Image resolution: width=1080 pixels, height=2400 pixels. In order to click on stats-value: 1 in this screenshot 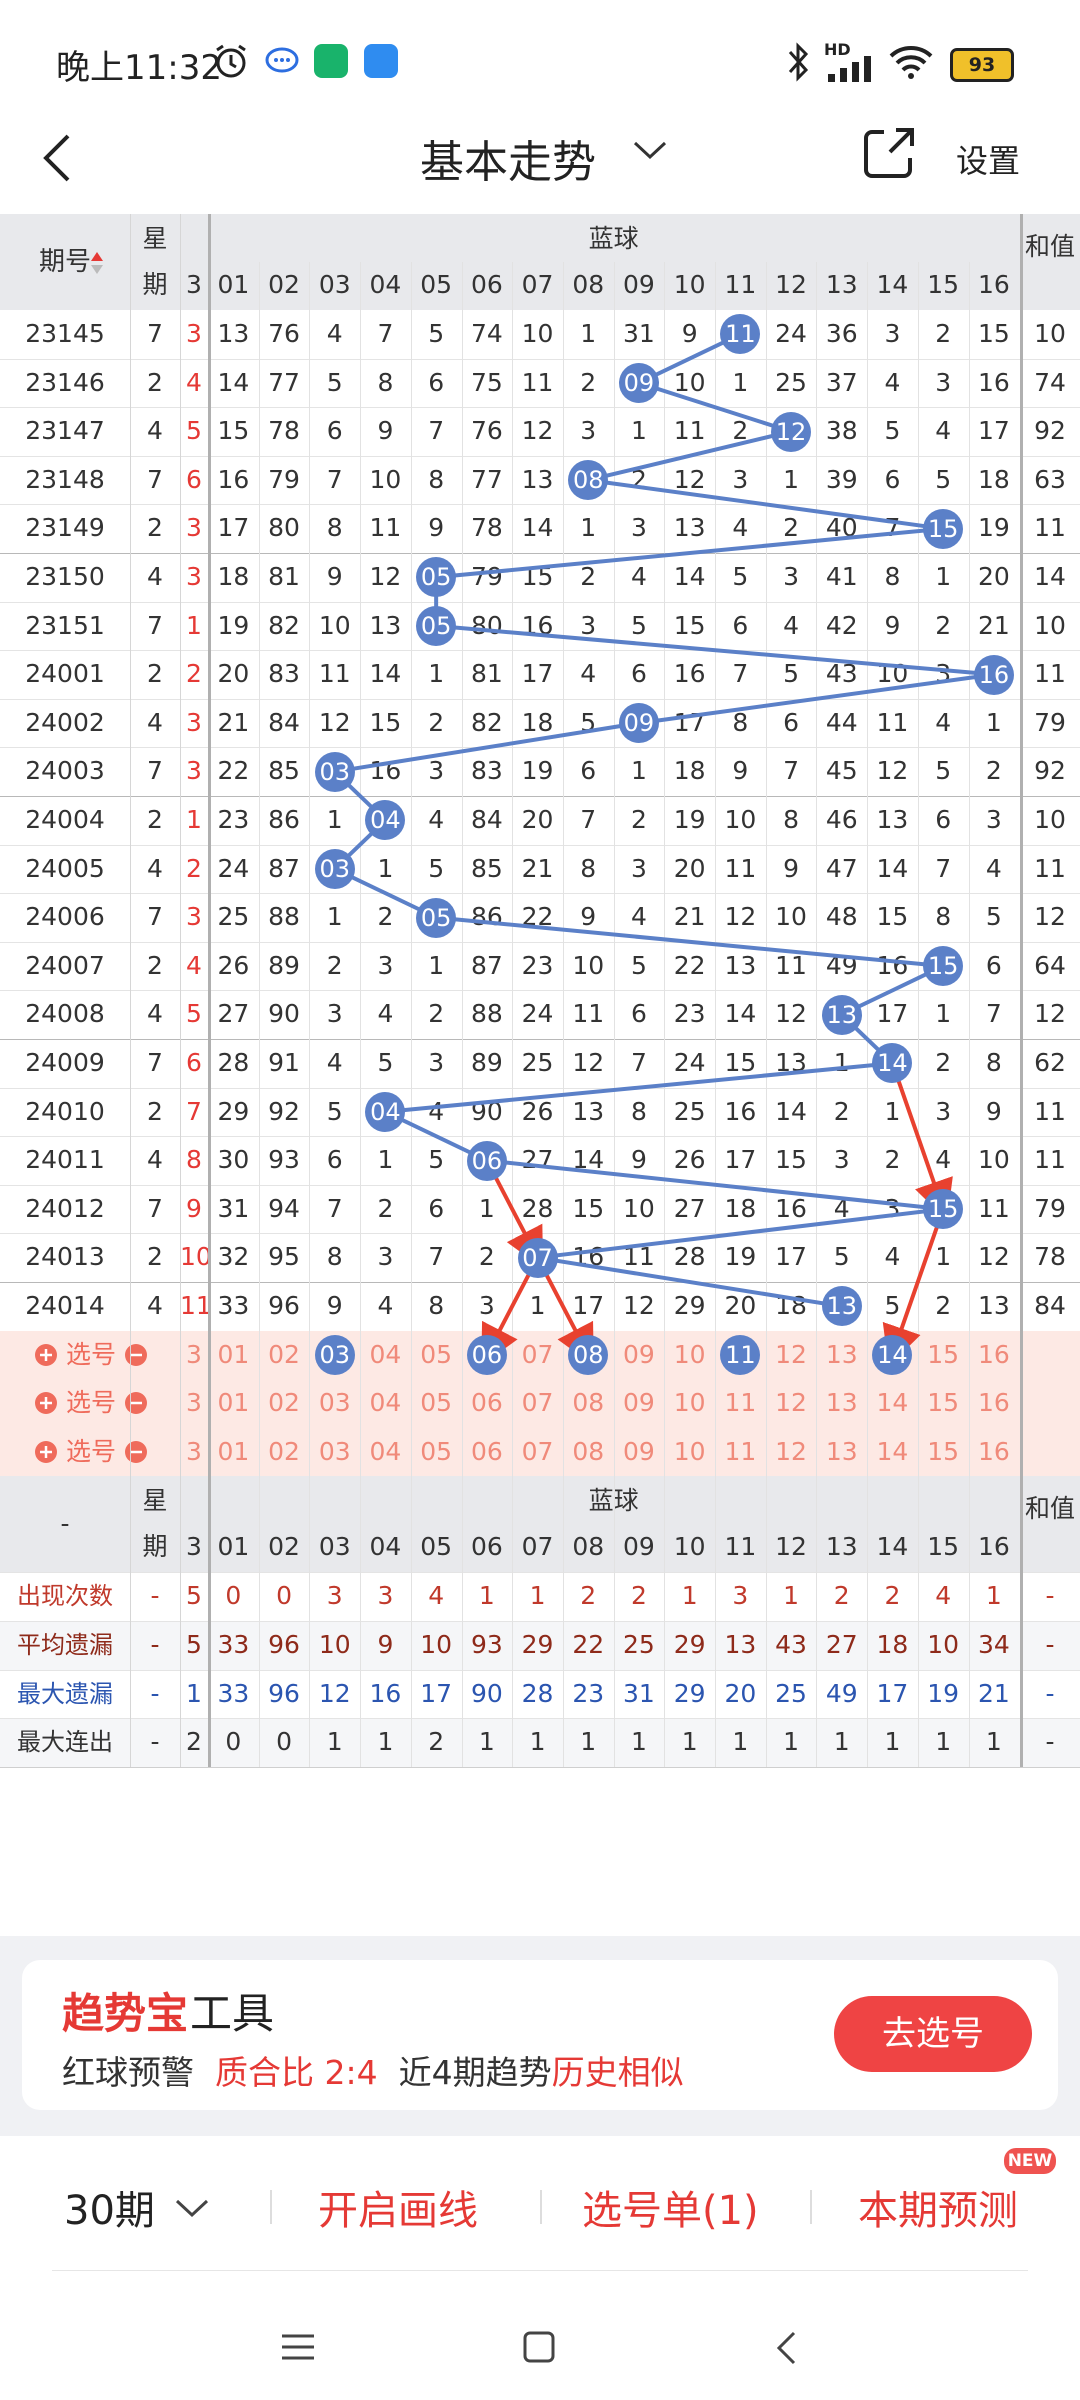, I will do `click(841, 1742)`.